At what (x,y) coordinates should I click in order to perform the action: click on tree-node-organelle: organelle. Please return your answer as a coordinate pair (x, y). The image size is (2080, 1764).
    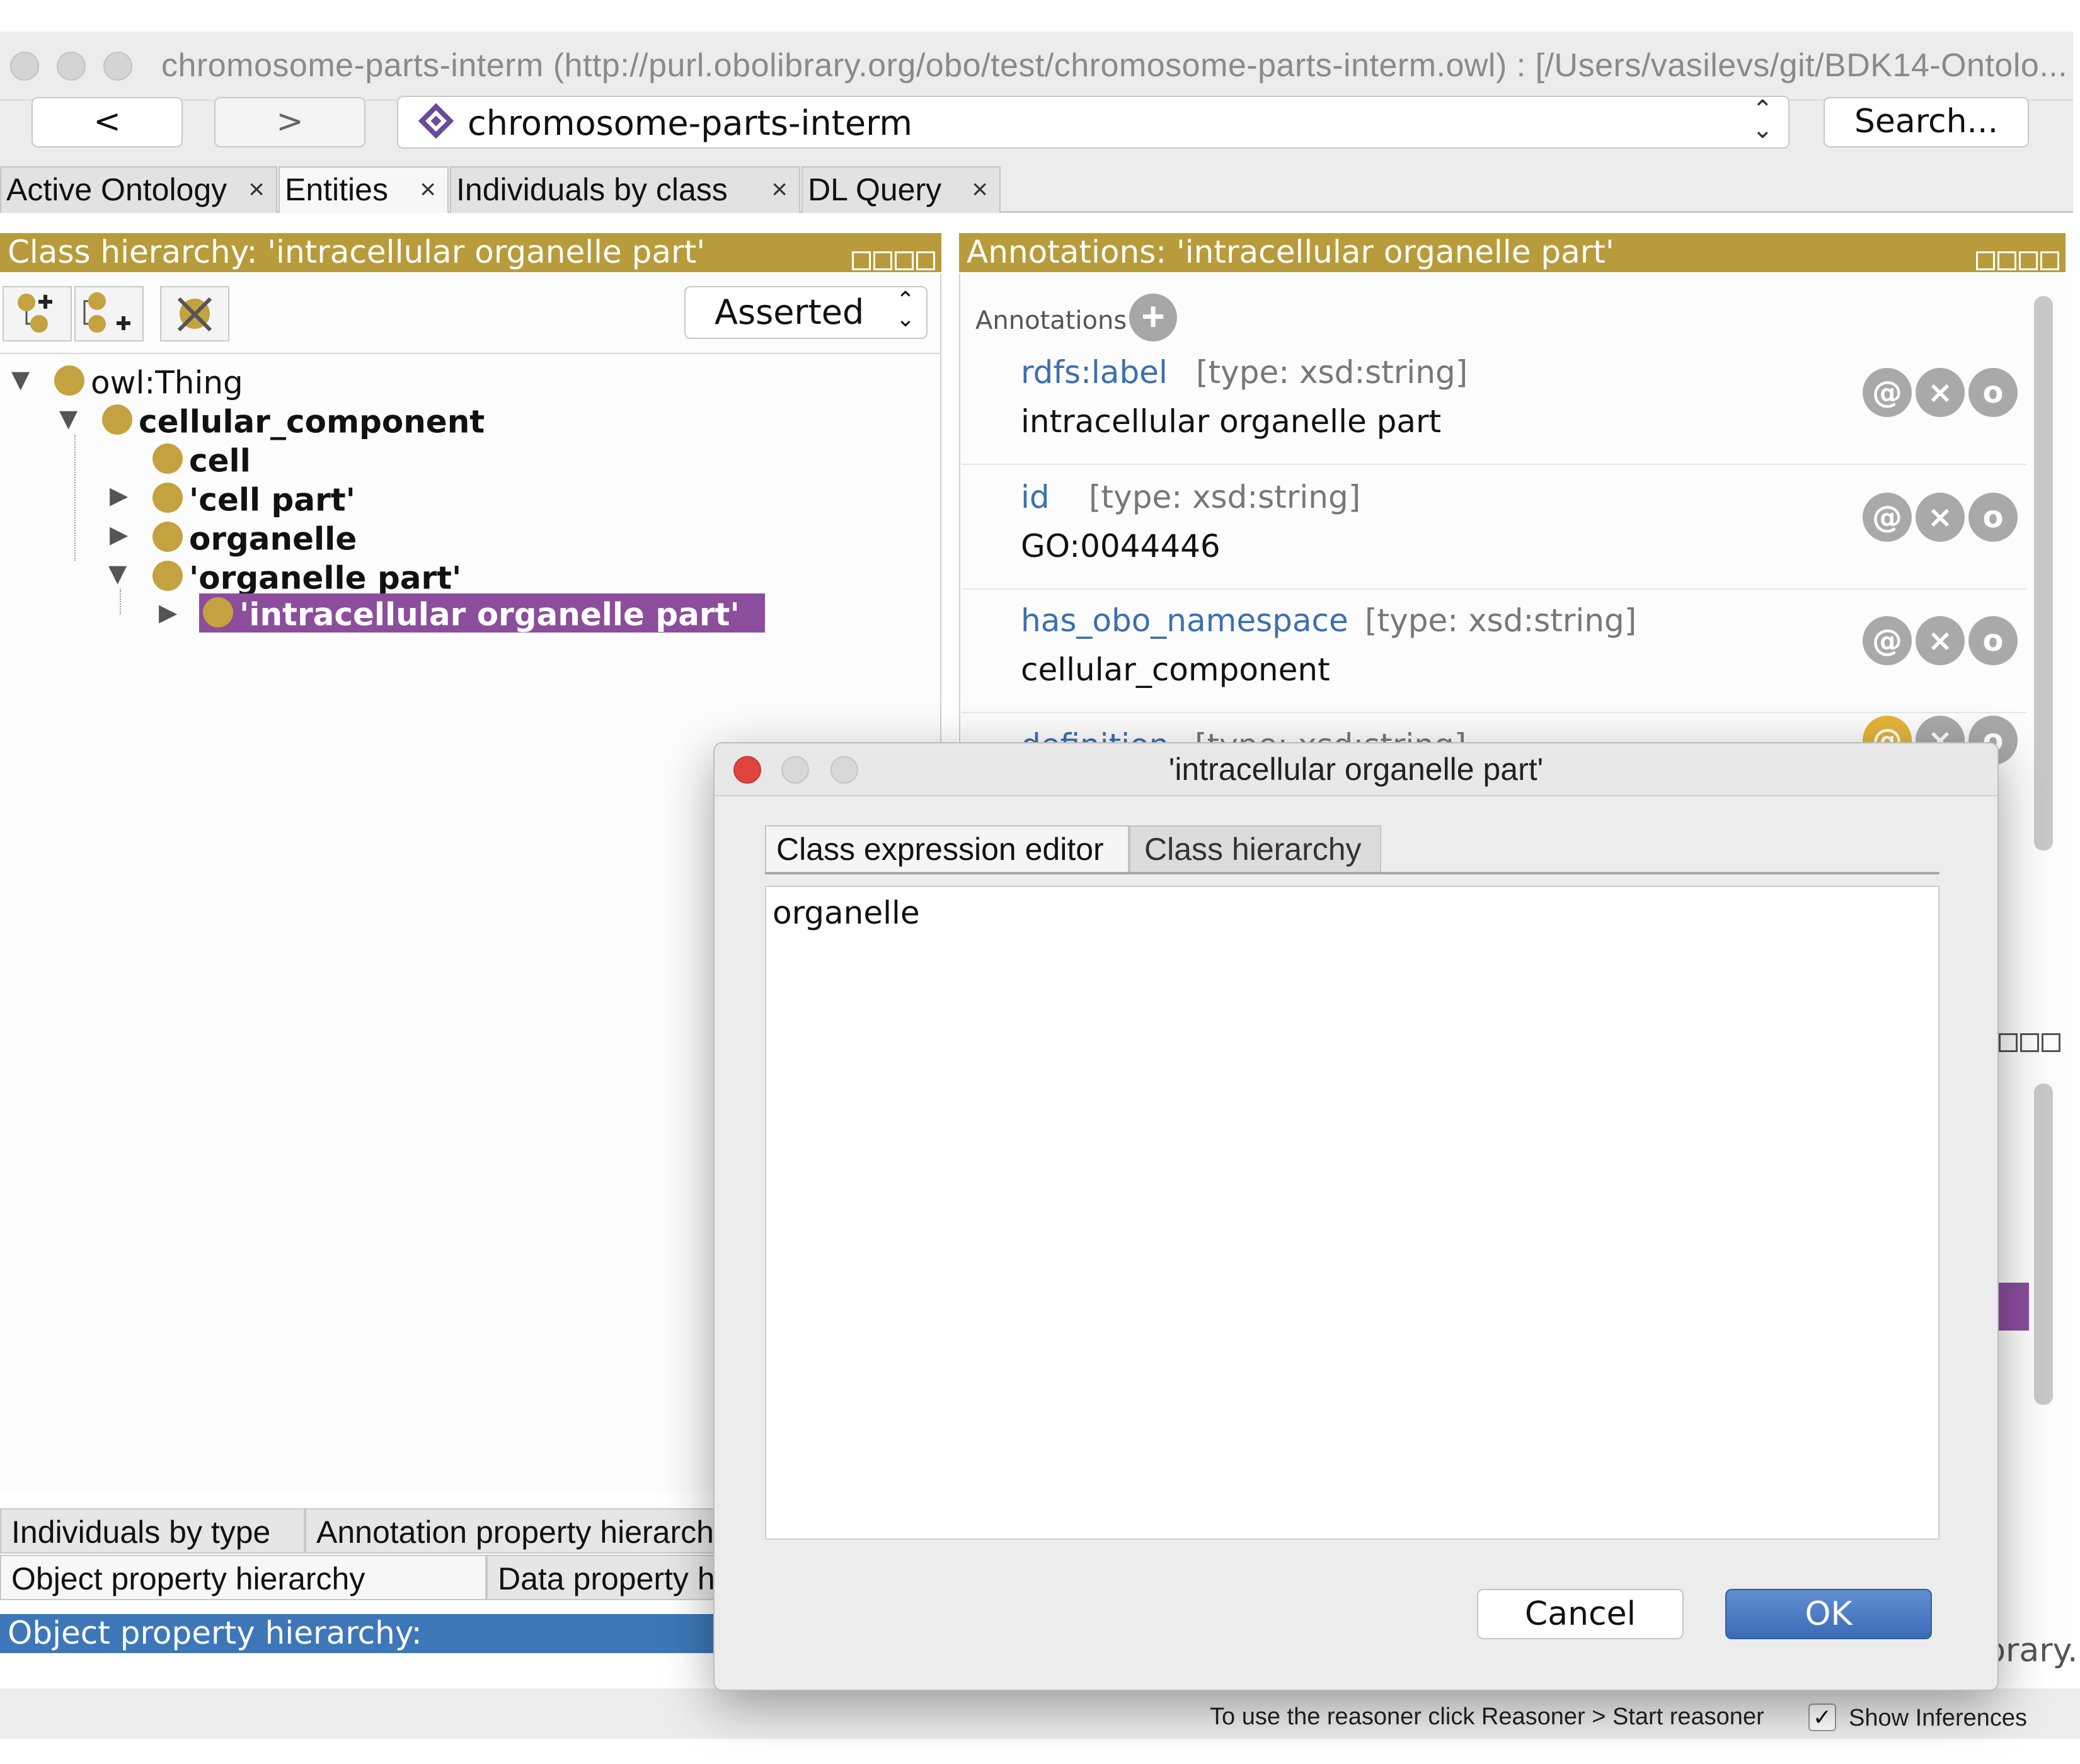
    Looking at the image, I should click on (254, 538).